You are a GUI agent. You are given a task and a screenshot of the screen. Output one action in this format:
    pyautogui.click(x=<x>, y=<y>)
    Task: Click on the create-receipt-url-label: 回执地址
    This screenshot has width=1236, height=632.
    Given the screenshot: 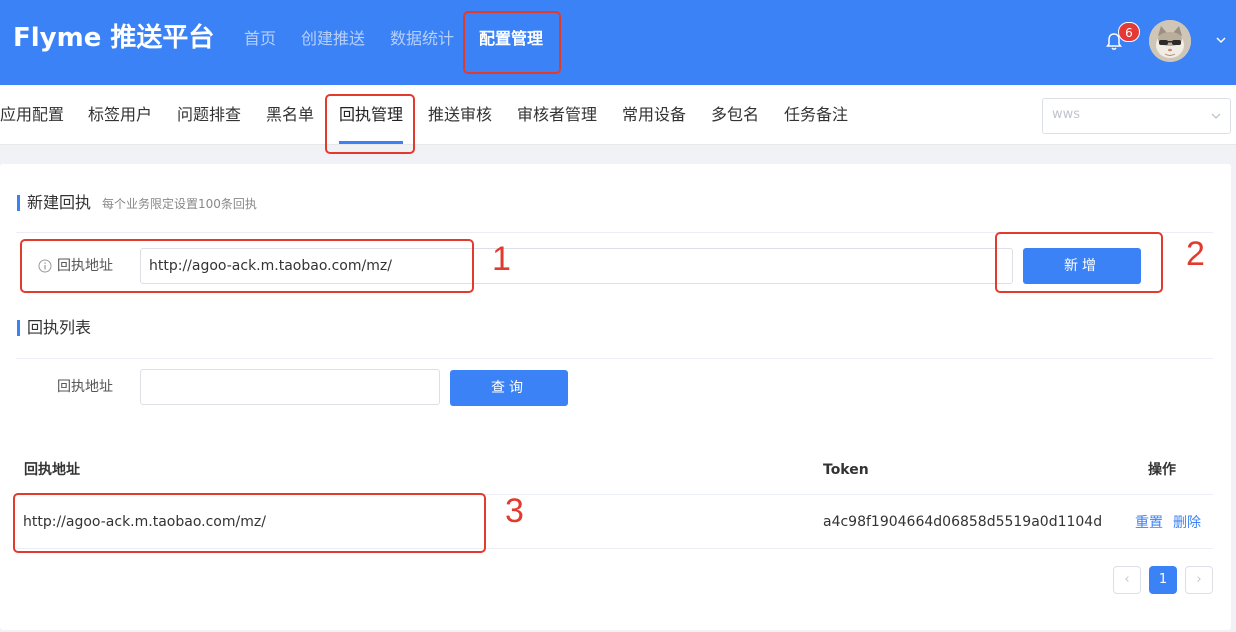 What is the action you would take?
    pyautogui.click(x=85, y=266)
    